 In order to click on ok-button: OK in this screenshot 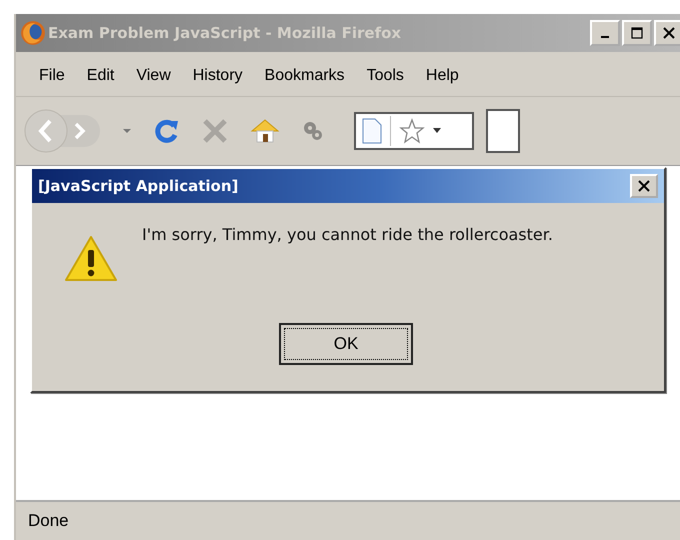, I will do `click(346, 344)`.